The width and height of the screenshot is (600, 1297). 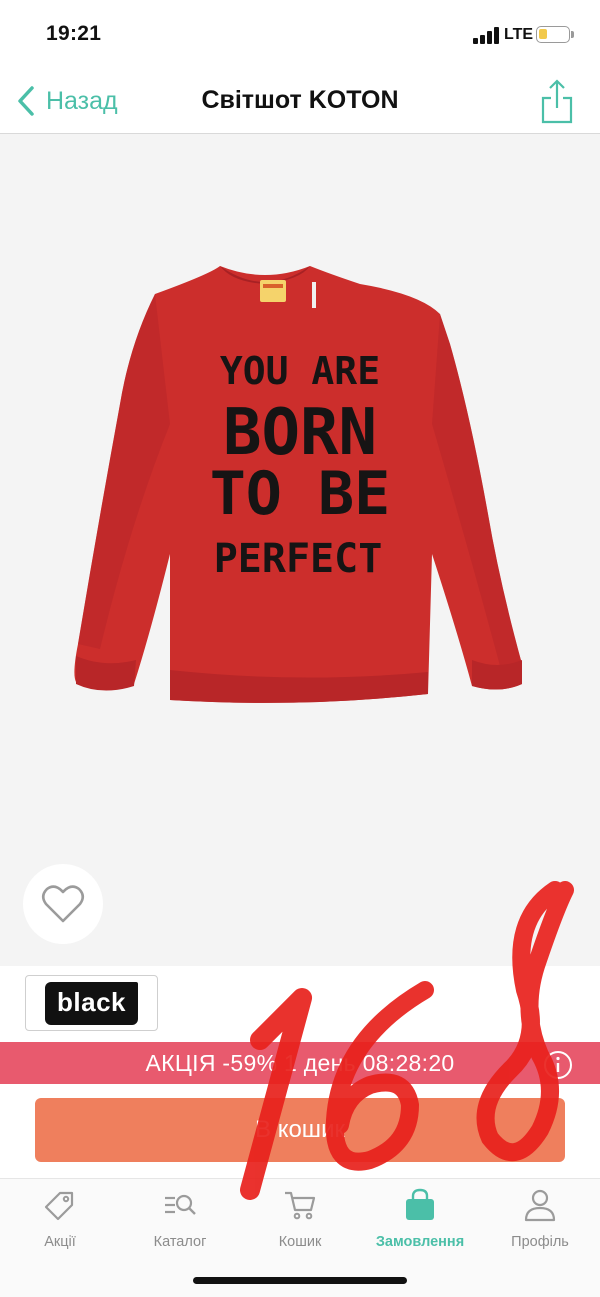 I want to click on heart-icon, so click(x=63, y=904).